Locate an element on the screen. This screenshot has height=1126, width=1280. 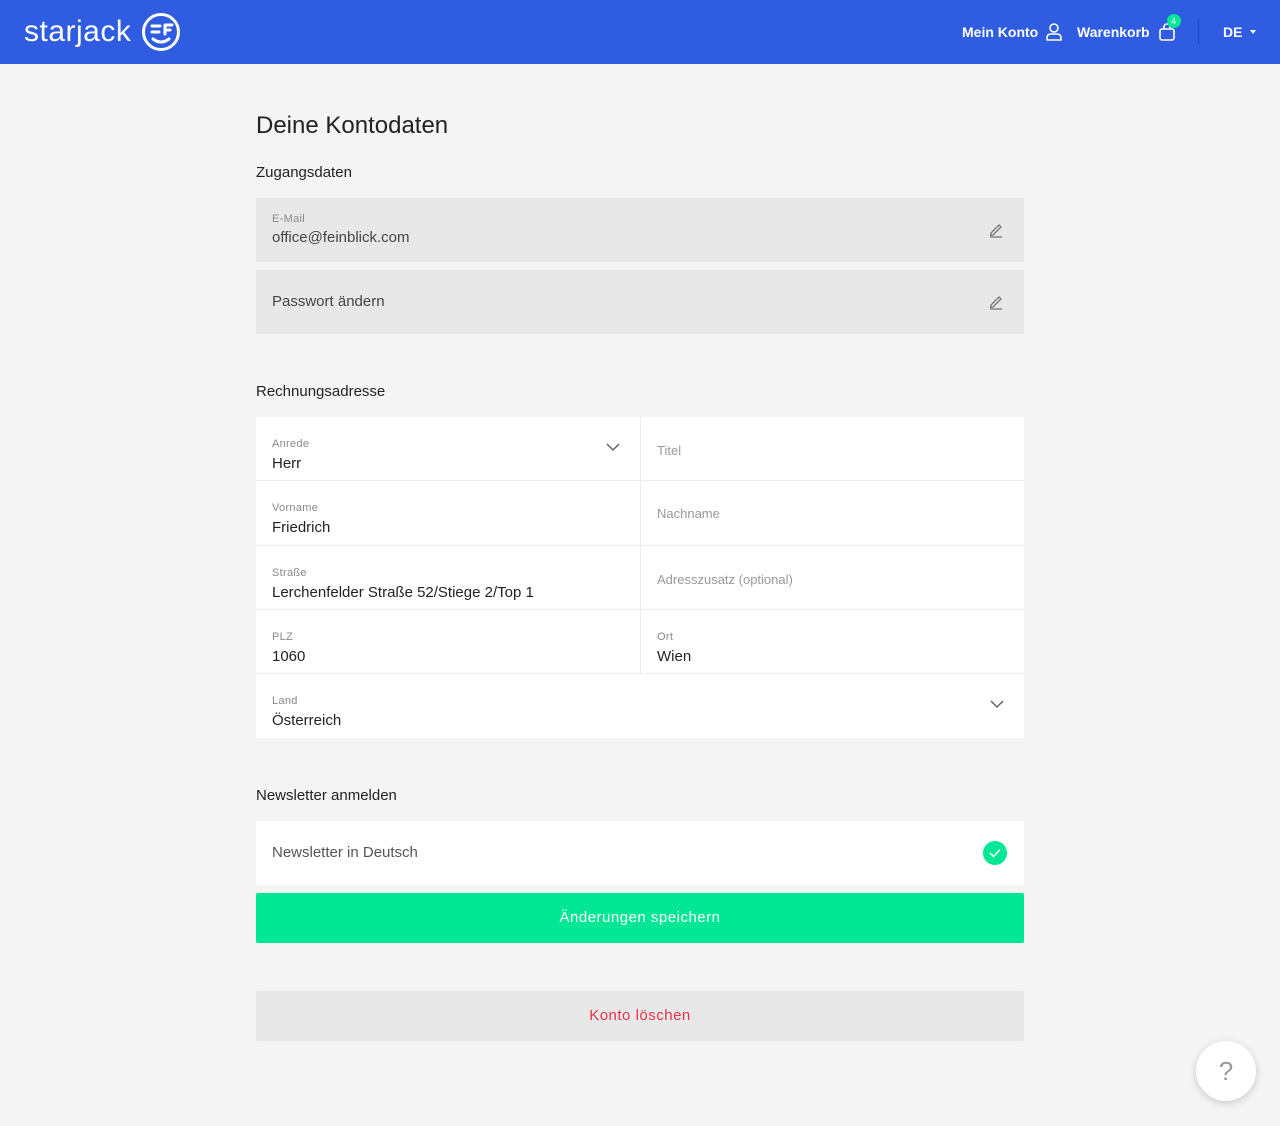
password-label: Passwort ändern is located at coordinates (328, 301).